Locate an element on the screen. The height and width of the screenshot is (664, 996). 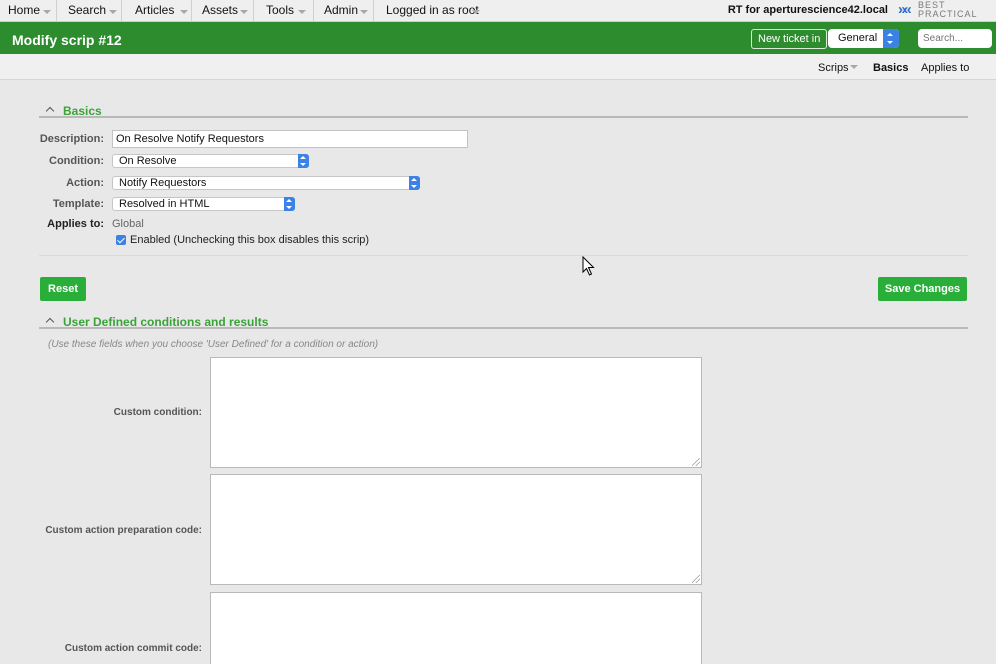
menu-search: Search is located at coordinates (91, 11).